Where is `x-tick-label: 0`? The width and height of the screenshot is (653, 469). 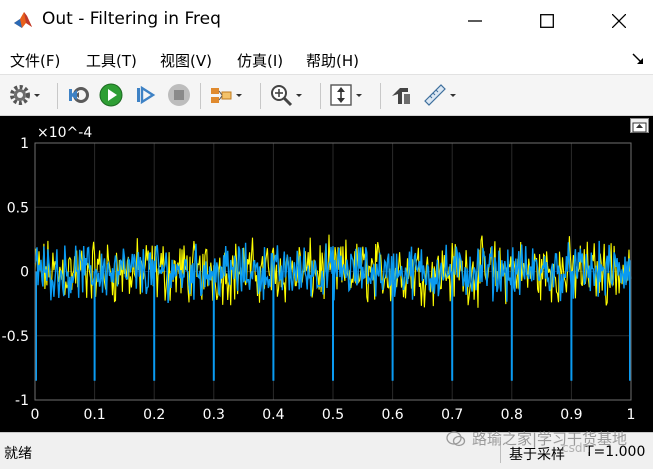
x-tick-label: 0 is located at coordinates (35, 415).